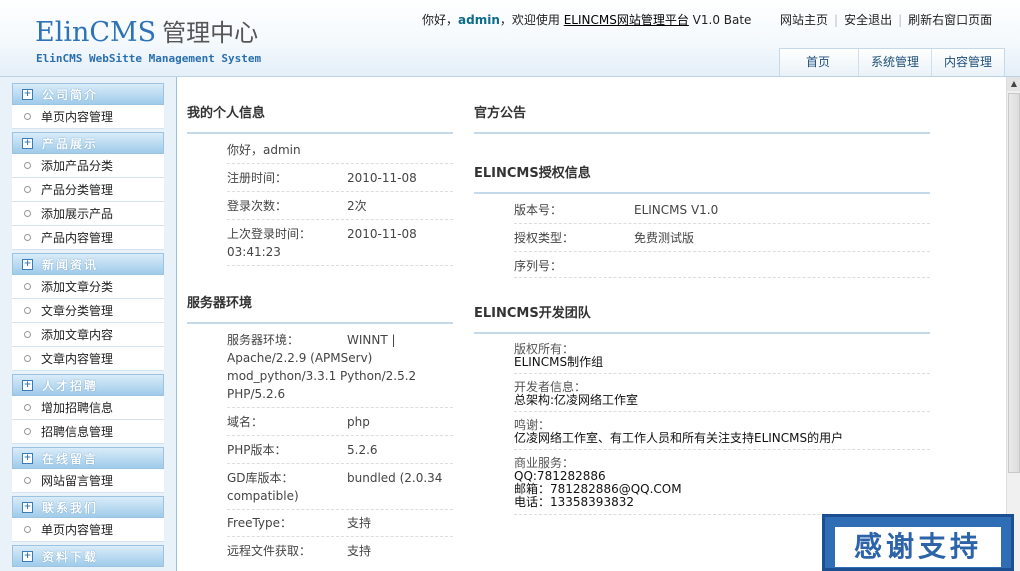  I want to click on cat-label: 资料下载, so click(70, 557).